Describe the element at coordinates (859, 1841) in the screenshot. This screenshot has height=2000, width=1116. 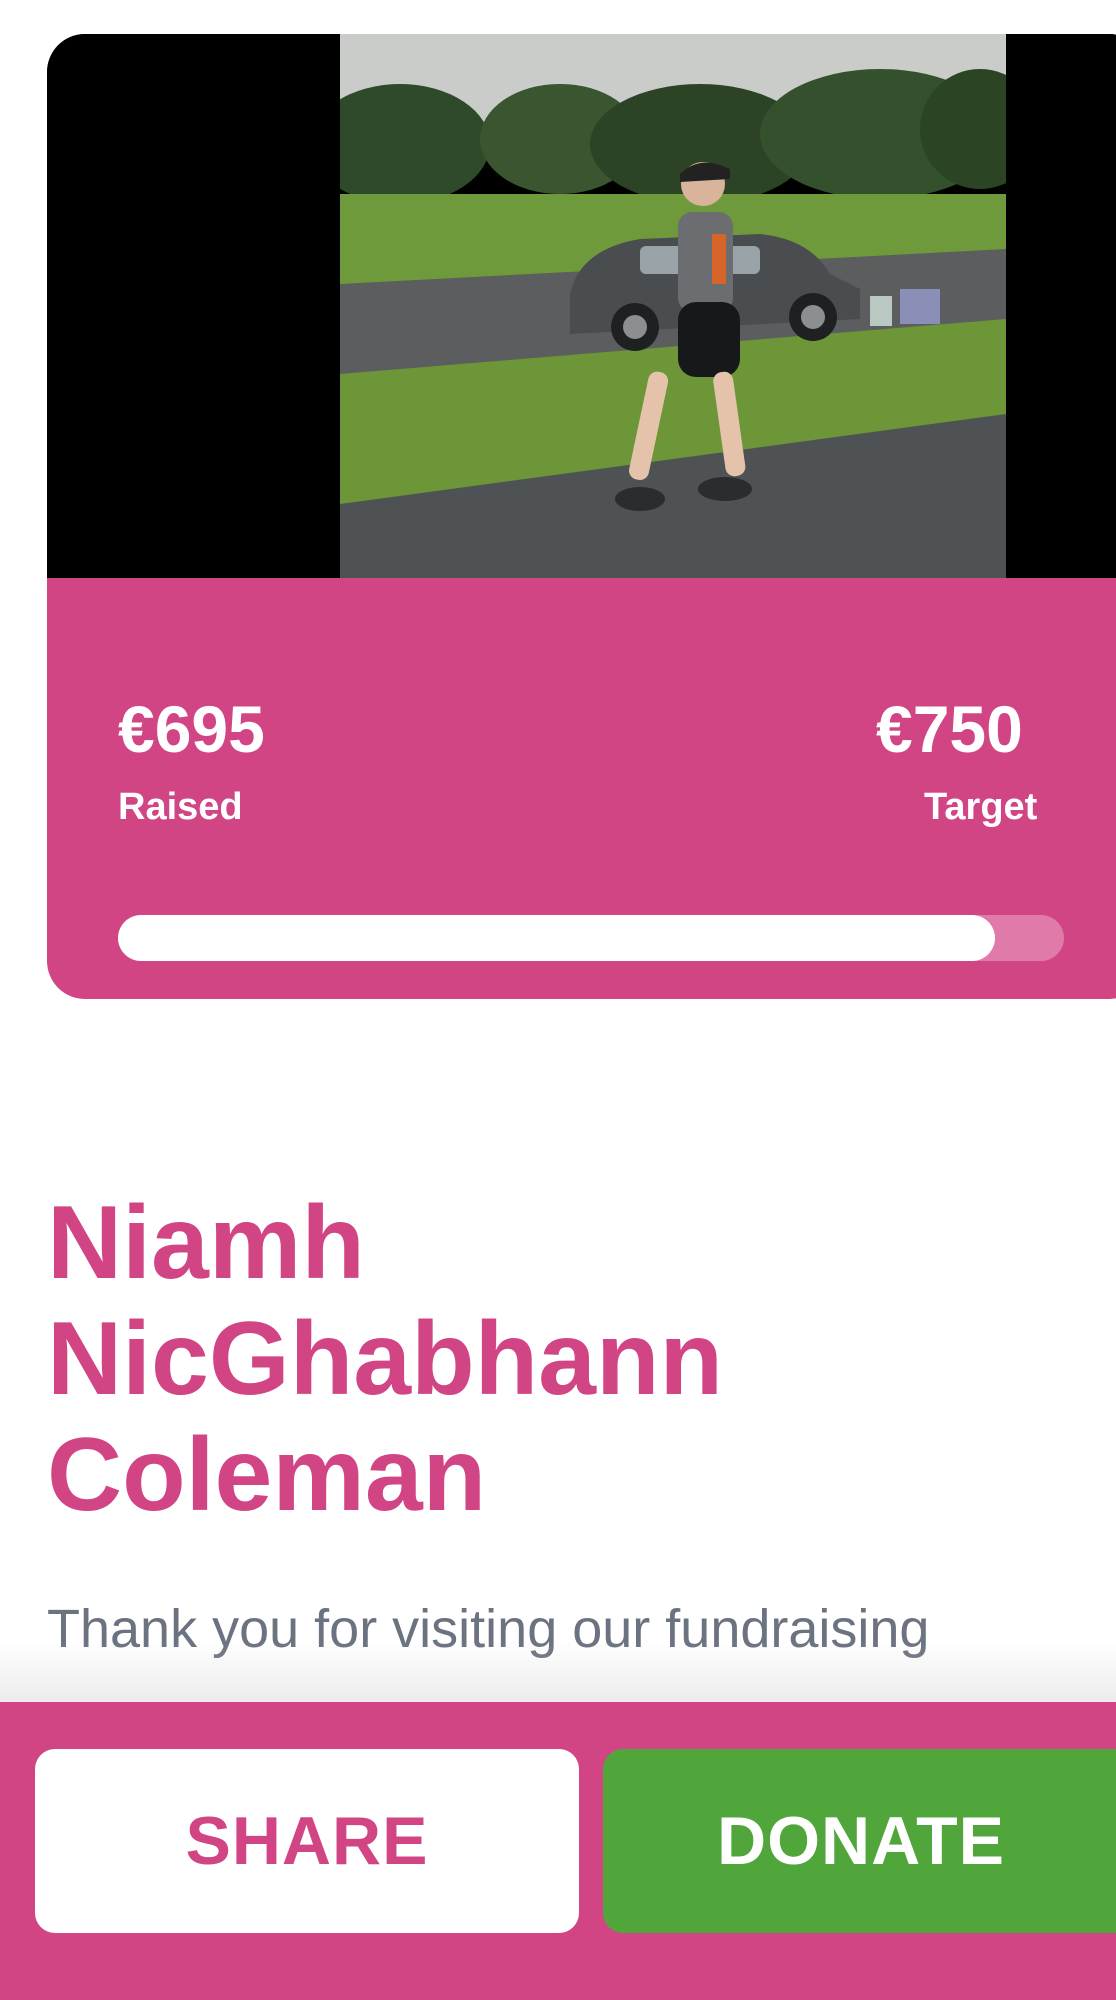
I see `donate-button: DONATE` at that location.